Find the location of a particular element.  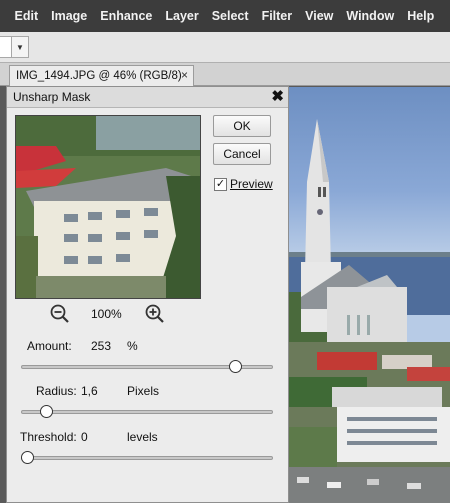

menu-layer: Layer is located at coordinates (182, 16).